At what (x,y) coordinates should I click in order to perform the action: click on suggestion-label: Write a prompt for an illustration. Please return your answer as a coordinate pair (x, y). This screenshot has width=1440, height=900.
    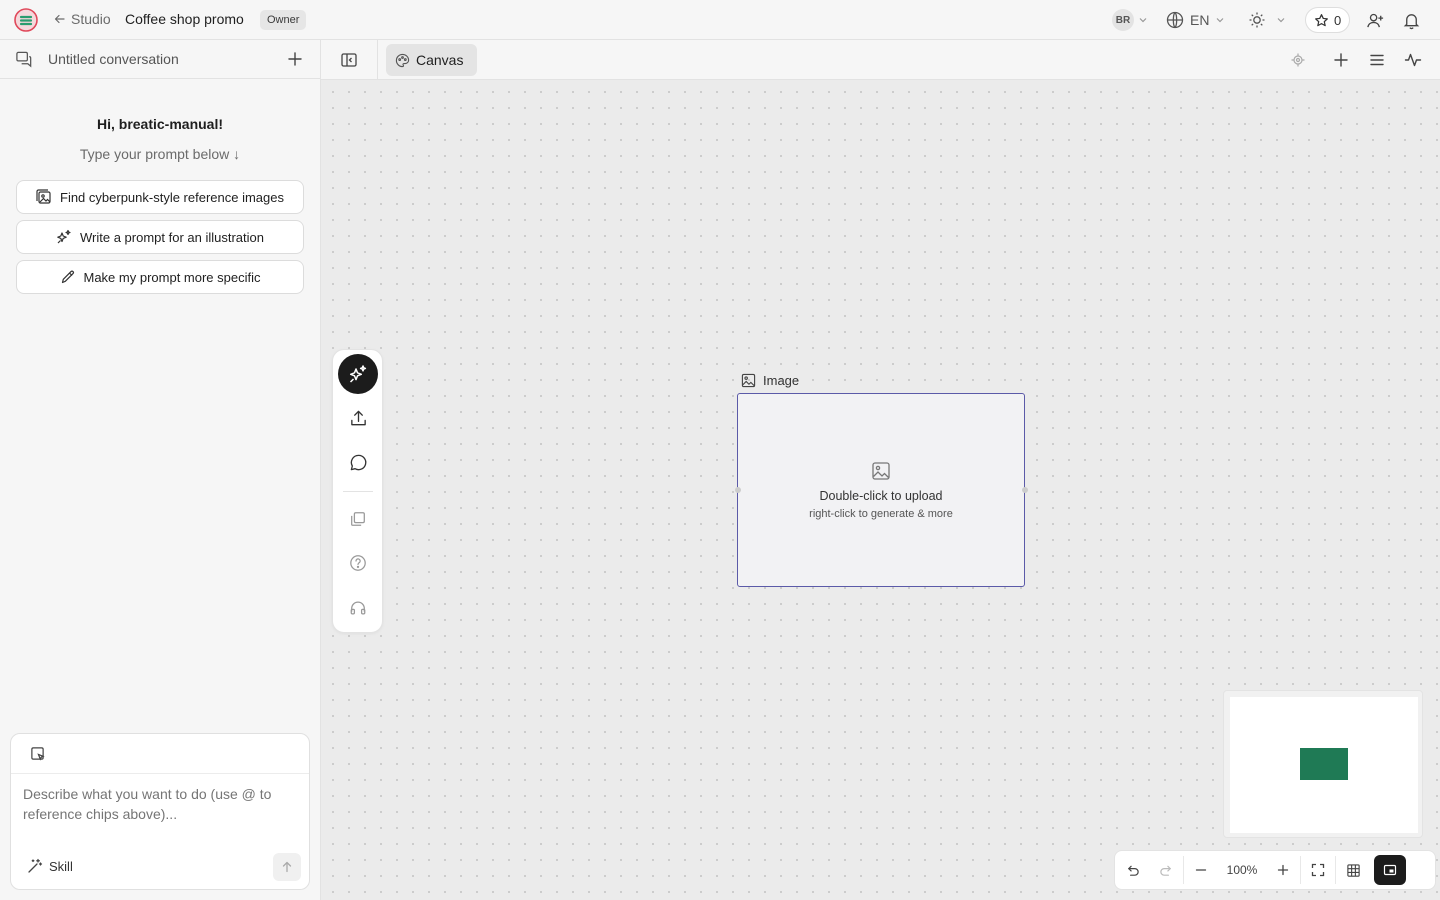
    Looking at the image, I should click on (172, 237).